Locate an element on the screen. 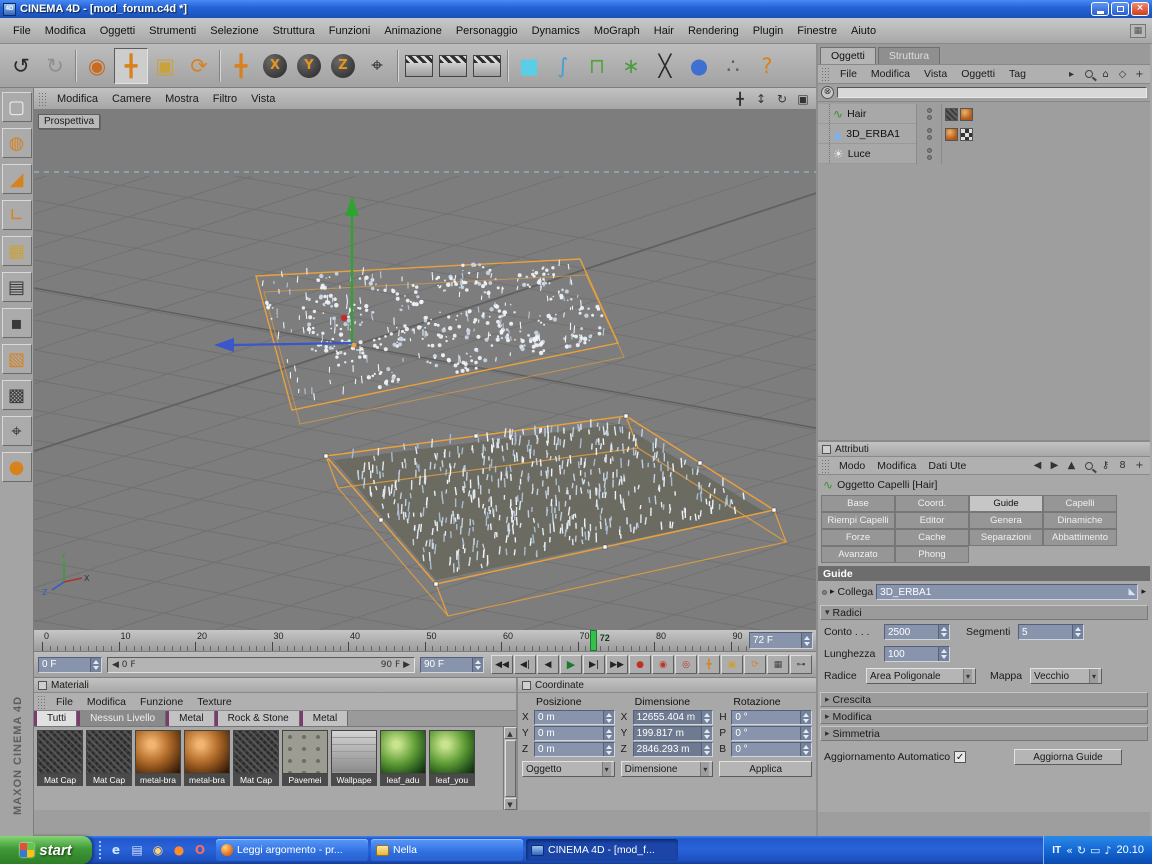  media-player-icon: ◉ is located at coordinates (158, 850).